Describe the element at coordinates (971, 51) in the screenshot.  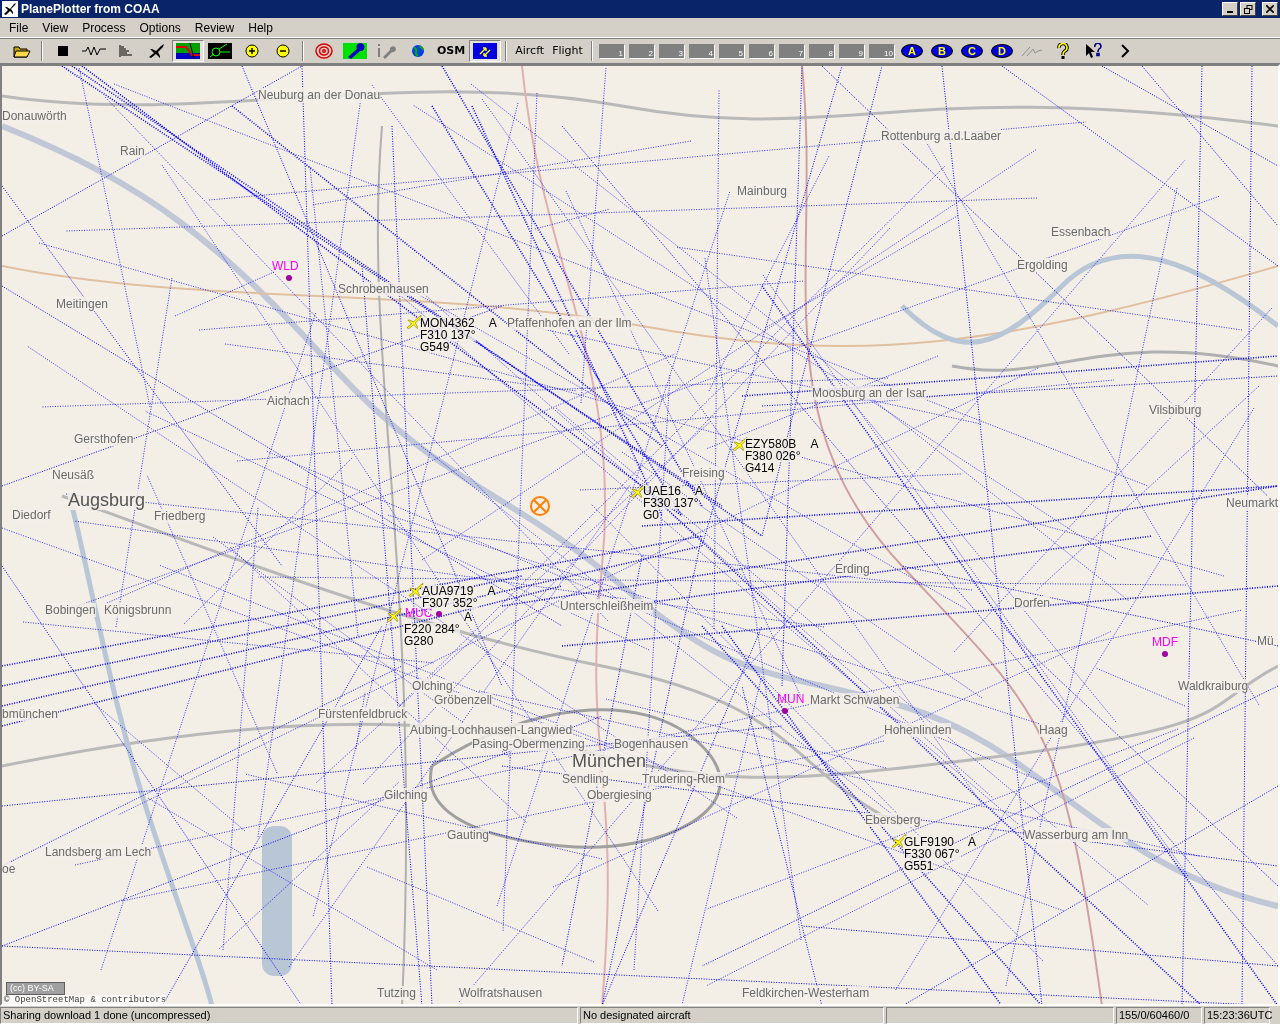
I see `filter-button: C` at that location.